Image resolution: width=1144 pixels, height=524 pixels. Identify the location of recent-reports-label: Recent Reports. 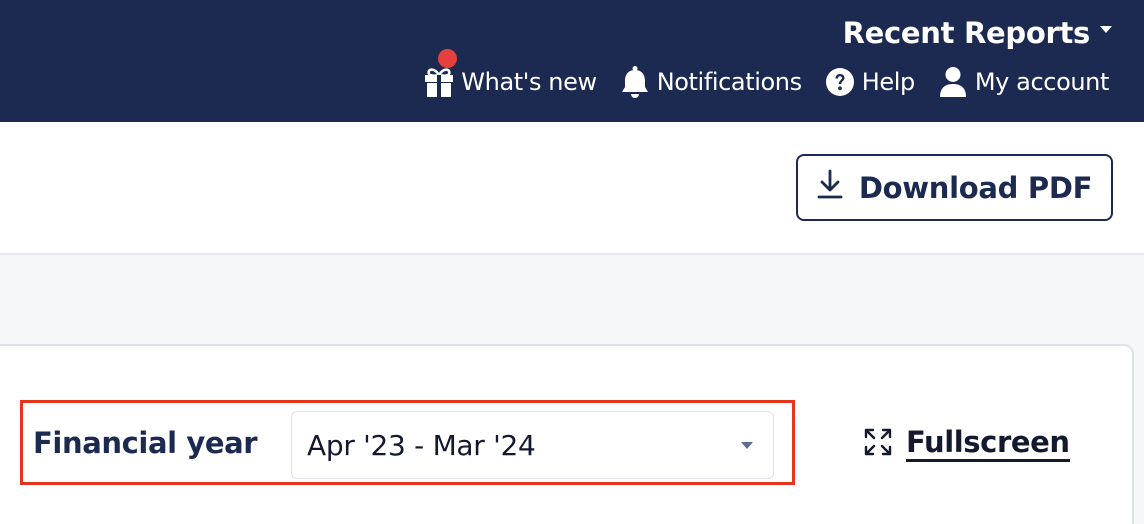
(966, 33).